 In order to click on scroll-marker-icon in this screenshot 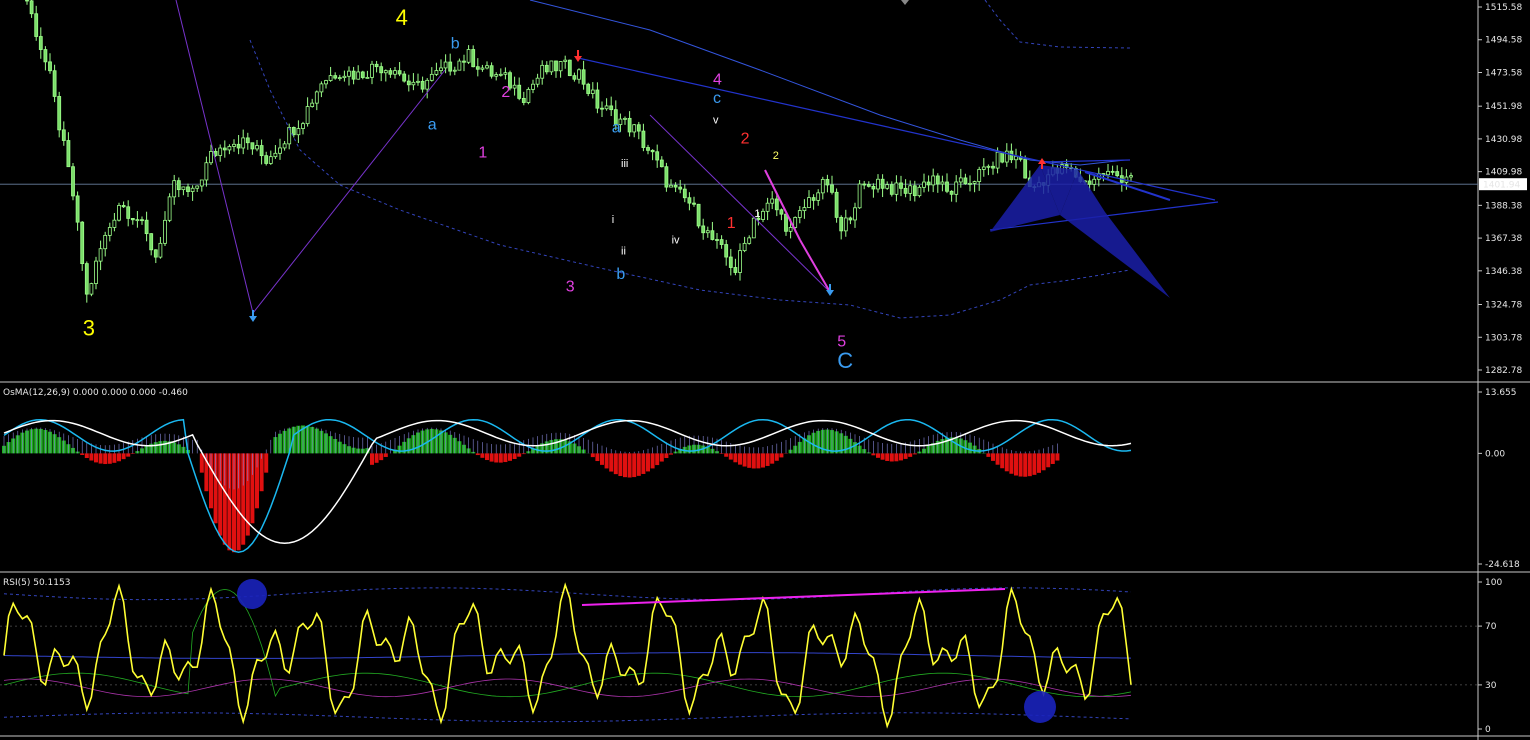, I will do `click(905, 2)`.